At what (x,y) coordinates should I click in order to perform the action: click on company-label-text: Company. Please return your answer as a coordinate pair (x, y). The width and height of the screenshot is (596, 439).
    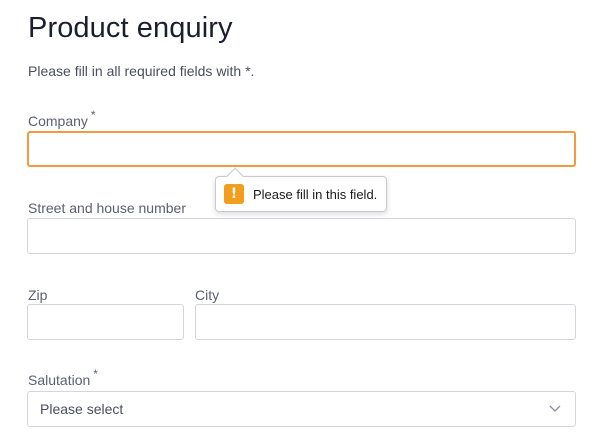
    Looking at the image, I should click on (58, 121).